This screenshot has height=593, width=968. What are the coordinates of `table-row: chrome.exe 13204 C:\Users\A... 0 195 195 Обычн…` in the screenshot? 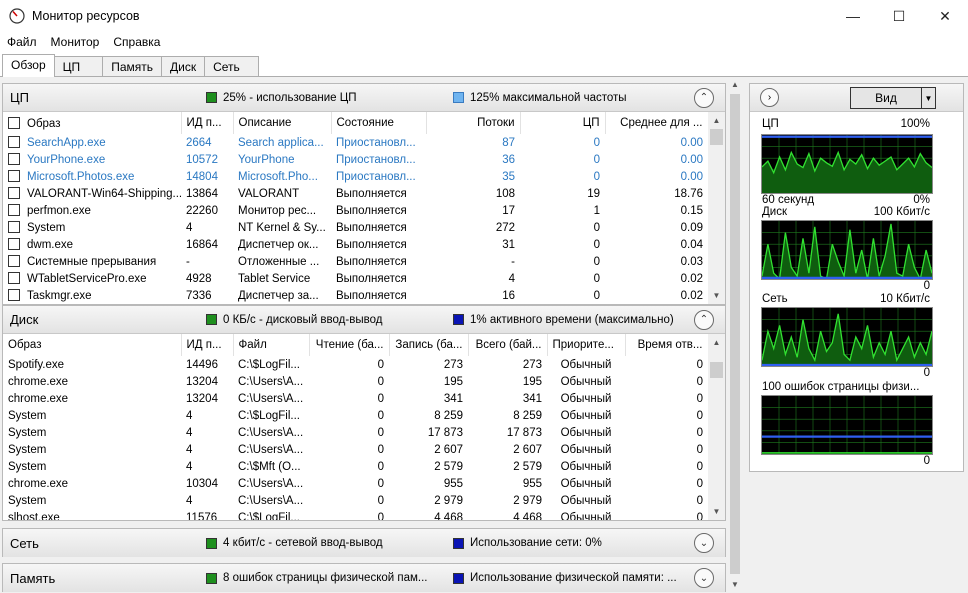 It's located at (355, 381).